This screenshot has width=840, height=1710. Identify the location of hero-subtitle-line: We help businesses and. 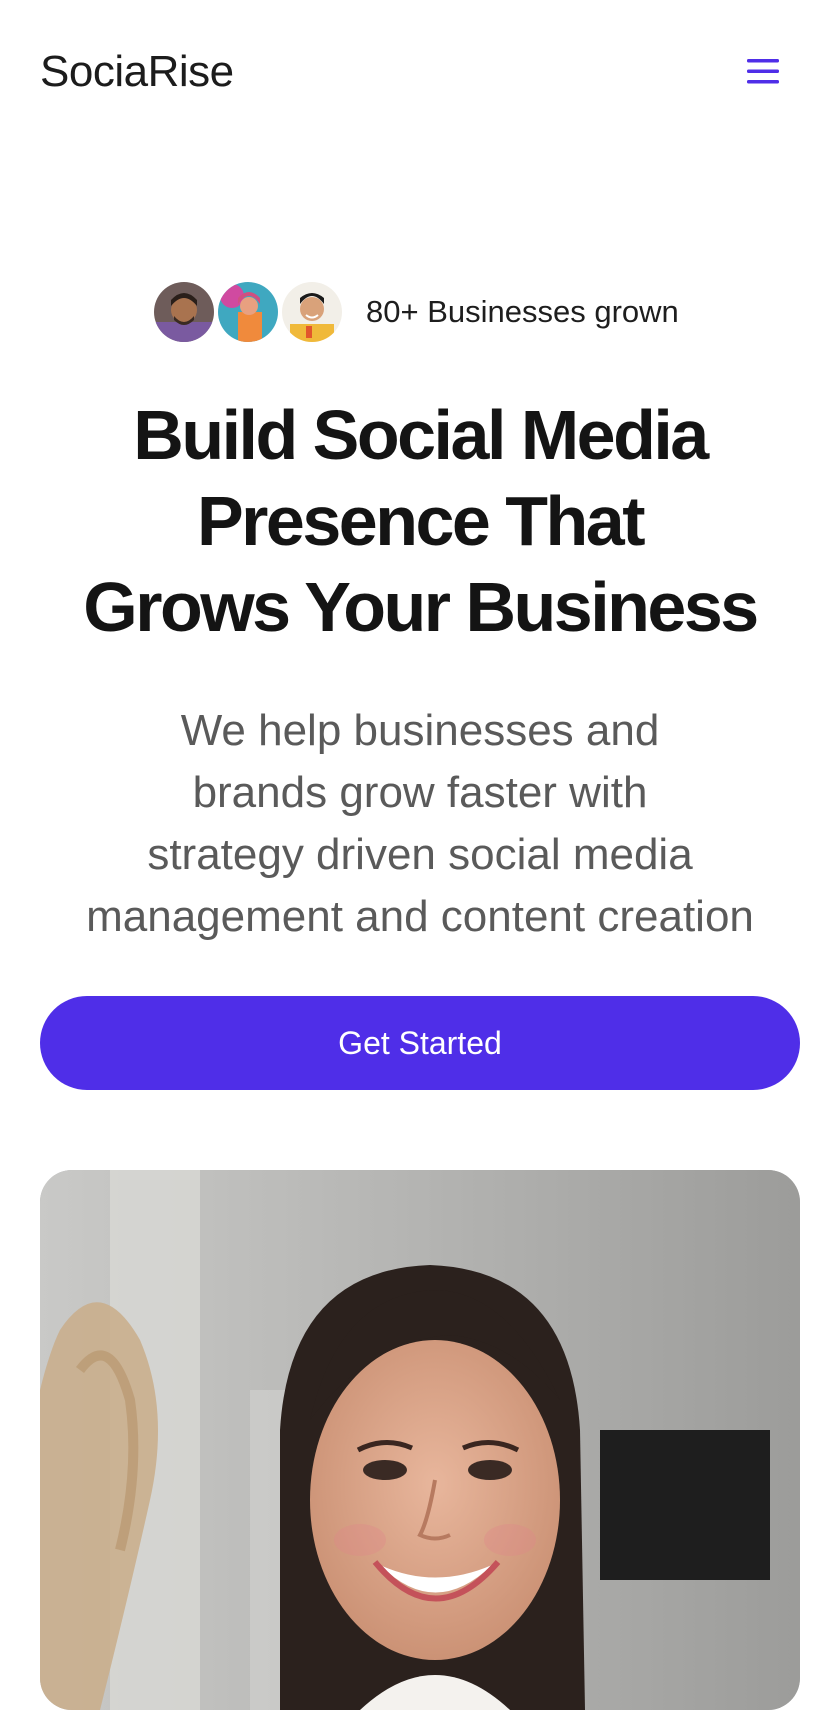
(420, 730).